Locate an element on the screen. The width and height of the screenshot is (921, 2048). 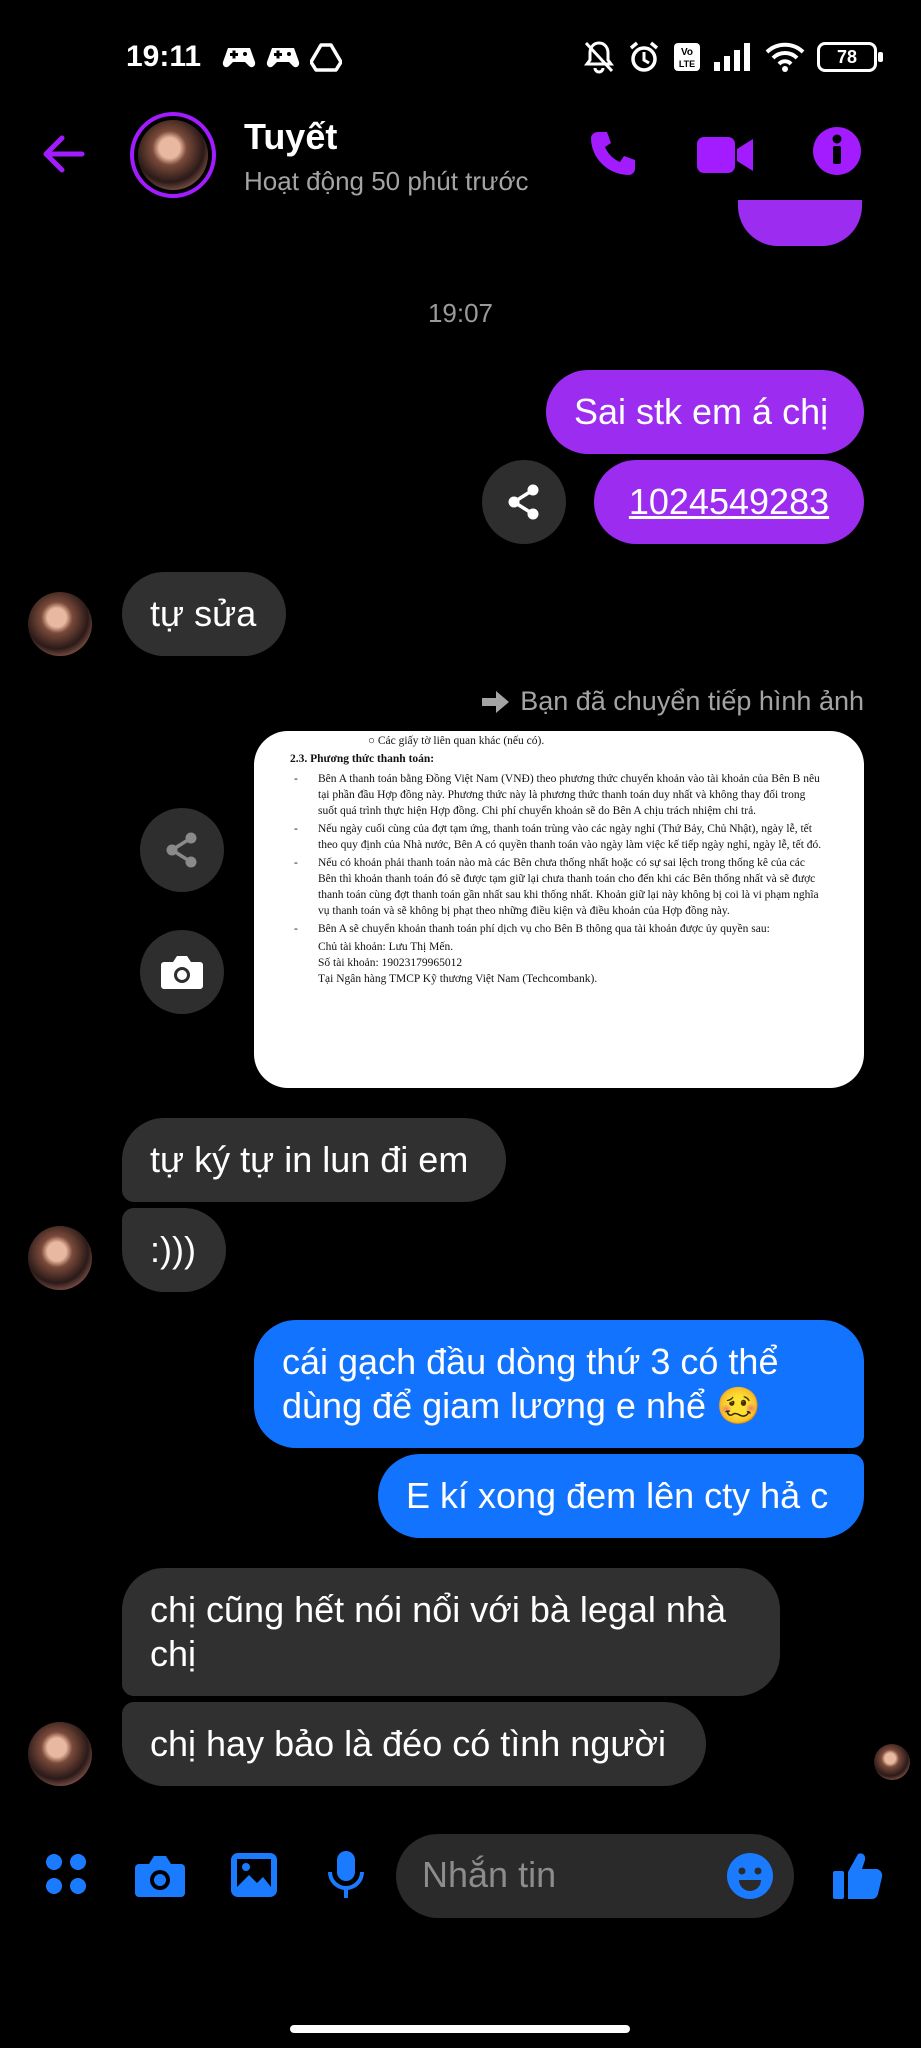
contact-avatar is located at coordinates (173, 155).